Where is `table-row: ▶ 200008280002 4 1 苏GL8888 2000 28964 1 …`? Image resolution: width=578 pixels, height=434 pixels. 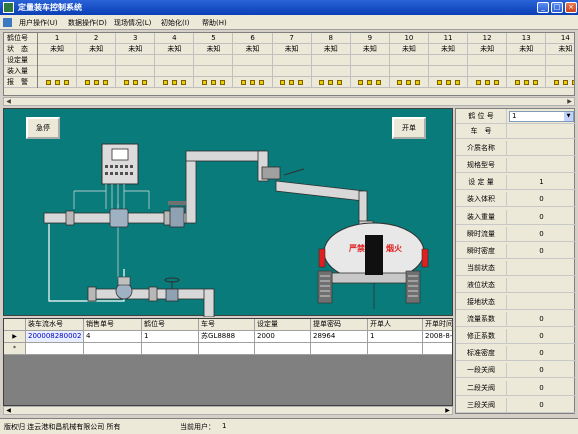 table-row: ▶ 200008280002 4 1 苏GL8888 2000 28964 1 … is located at coordinates (228, 337).